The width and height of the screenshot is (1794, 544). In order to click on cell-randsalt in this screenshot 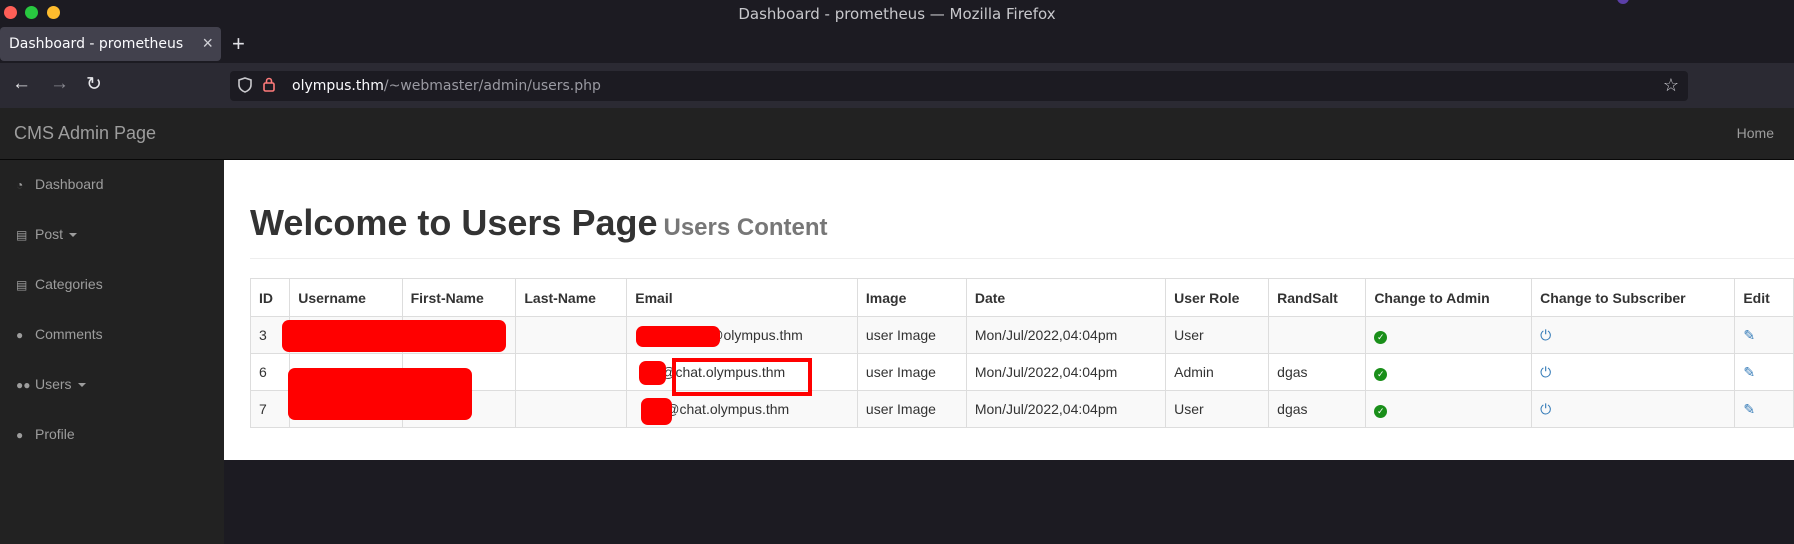, I will do `click(1317, 335)`.